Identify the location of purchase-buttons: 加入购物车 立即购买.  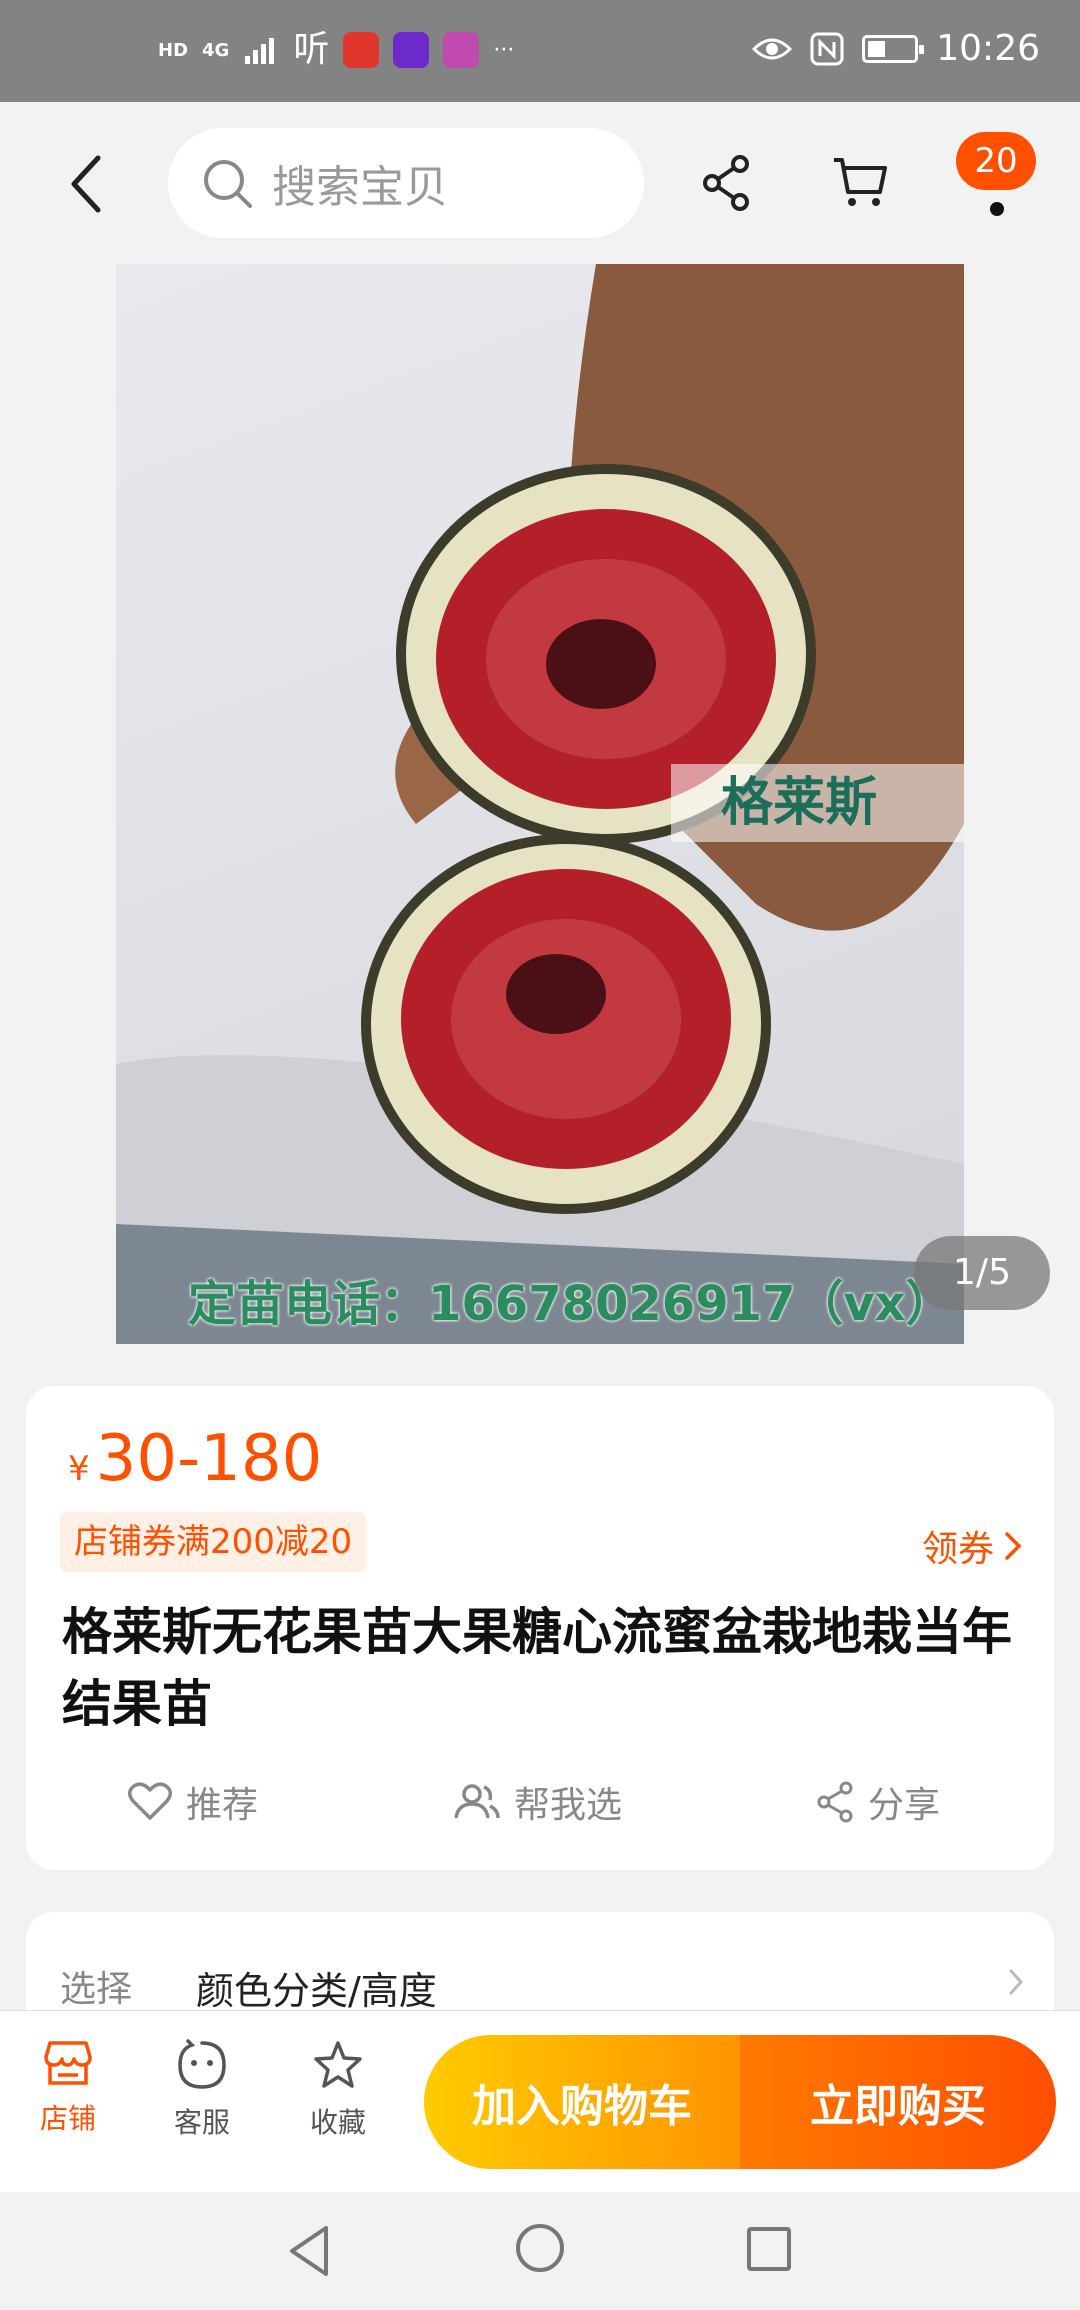
(740, 2102).